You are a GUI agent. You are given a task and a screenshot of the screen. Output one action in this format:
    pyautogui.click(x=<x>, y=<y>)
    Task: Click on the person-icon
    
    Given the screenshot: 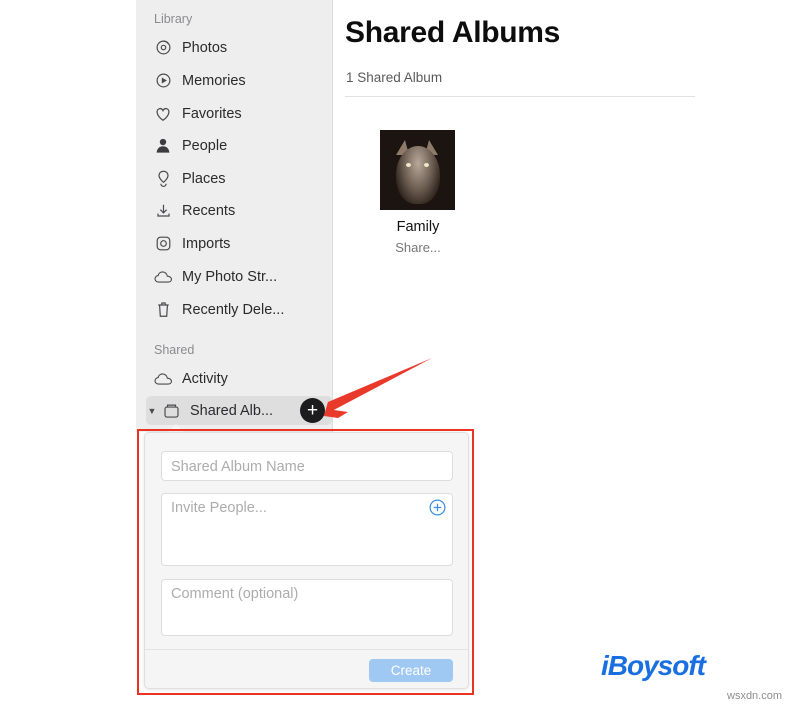 What is the action you would take?
    pyautogui.click(x=163, y=146)
    